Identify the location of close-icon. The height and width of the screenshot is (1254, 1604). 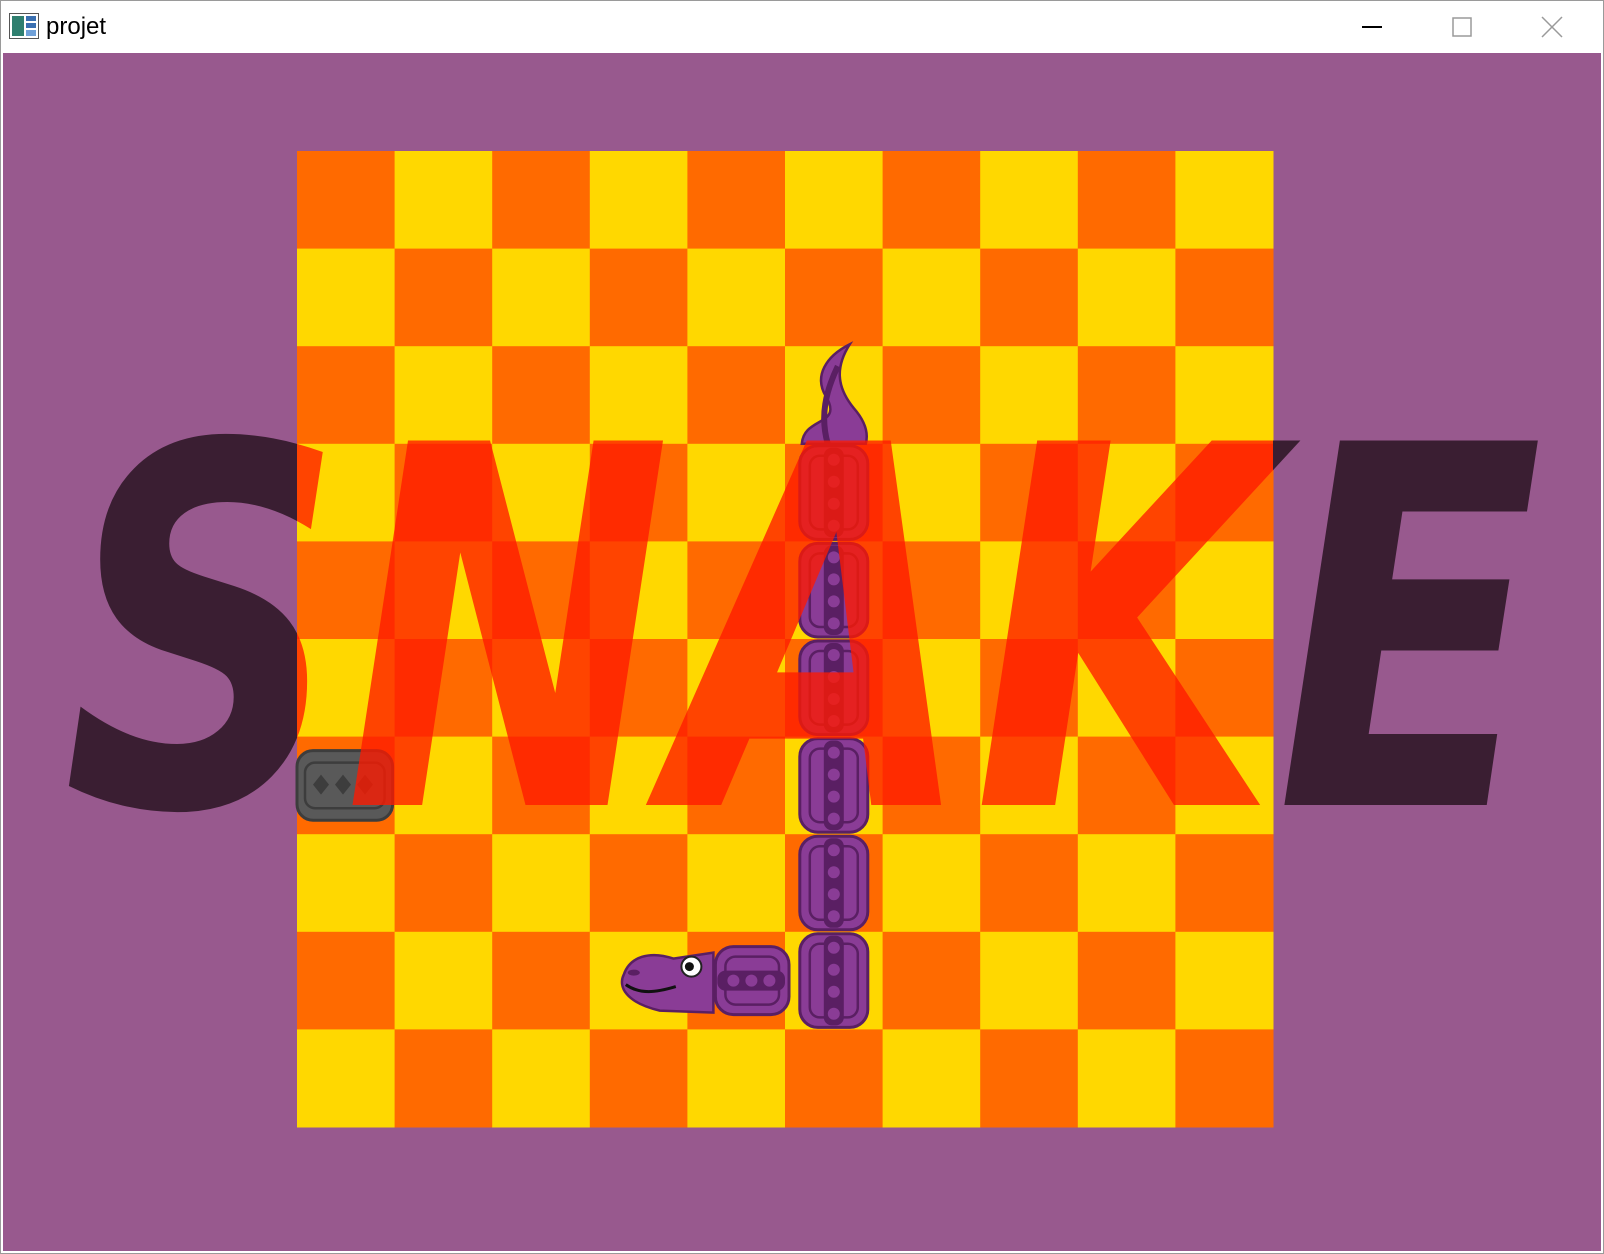
(1552, 27).